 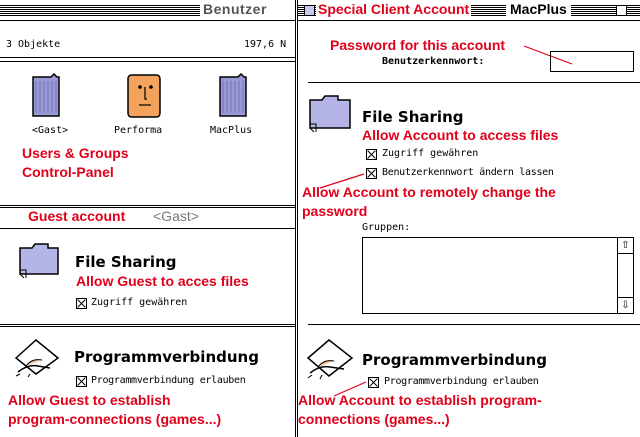 I want to click on groups-list: ⇧ ⇩, so click(x=498, y=275).